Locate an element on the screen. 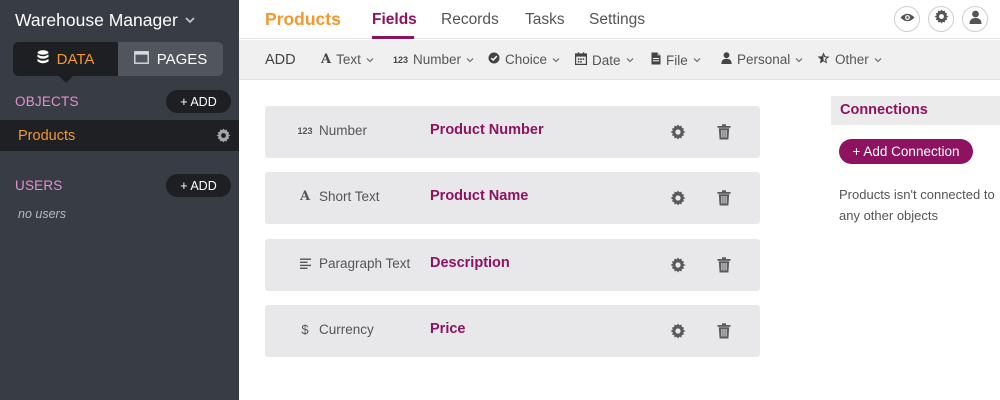 This screenshot has height=400, width=1000. sidebar-item-label: Products is located at coordinates (47, 135).